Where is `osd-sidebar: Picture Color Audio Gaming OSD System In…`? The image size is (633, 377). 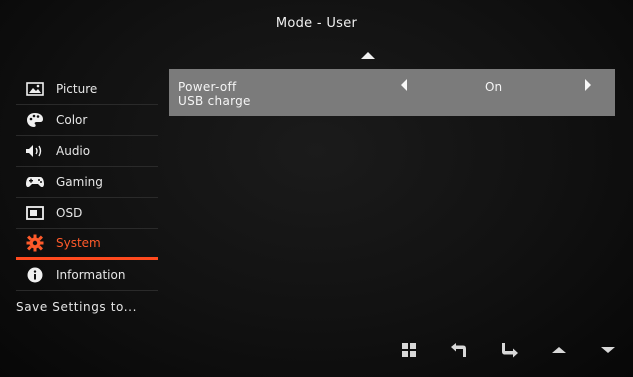
osd-sidebar: Picture Color Audio Gaming OSD System In… is located at coordinates (87, 198).